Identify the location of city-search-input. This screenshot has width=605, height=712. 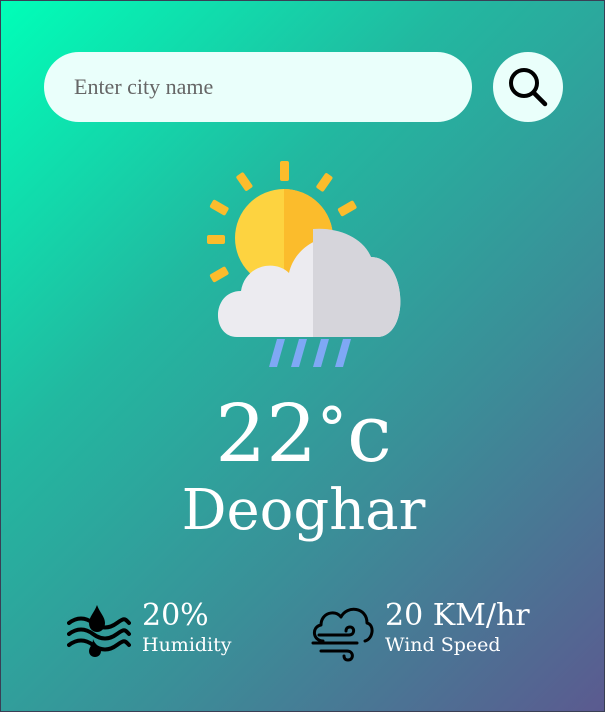
(258, 87).